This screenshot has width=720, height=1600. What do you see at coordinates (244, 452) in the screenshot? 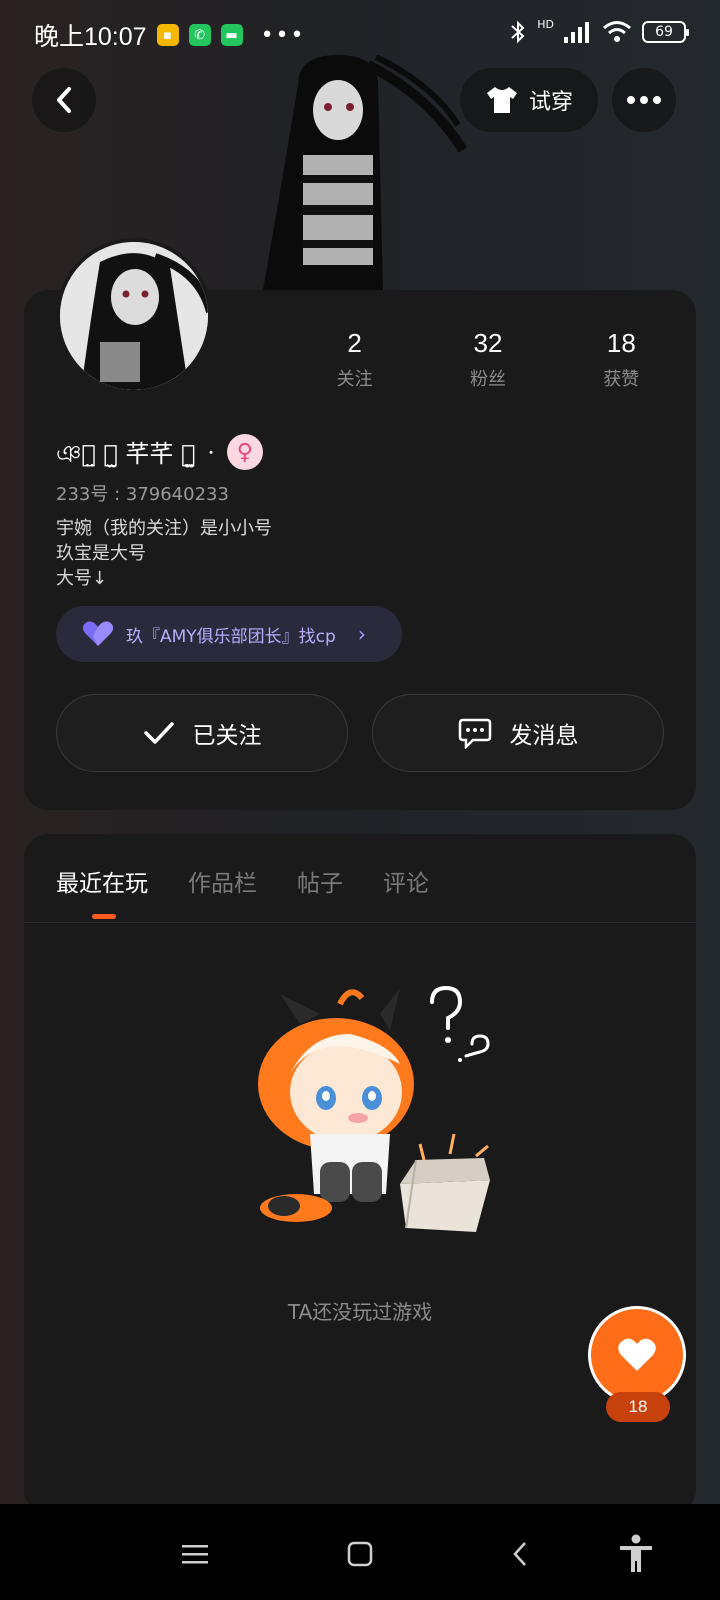
I see `gender-female-icon: ♀` at bounding box center [244, 452].